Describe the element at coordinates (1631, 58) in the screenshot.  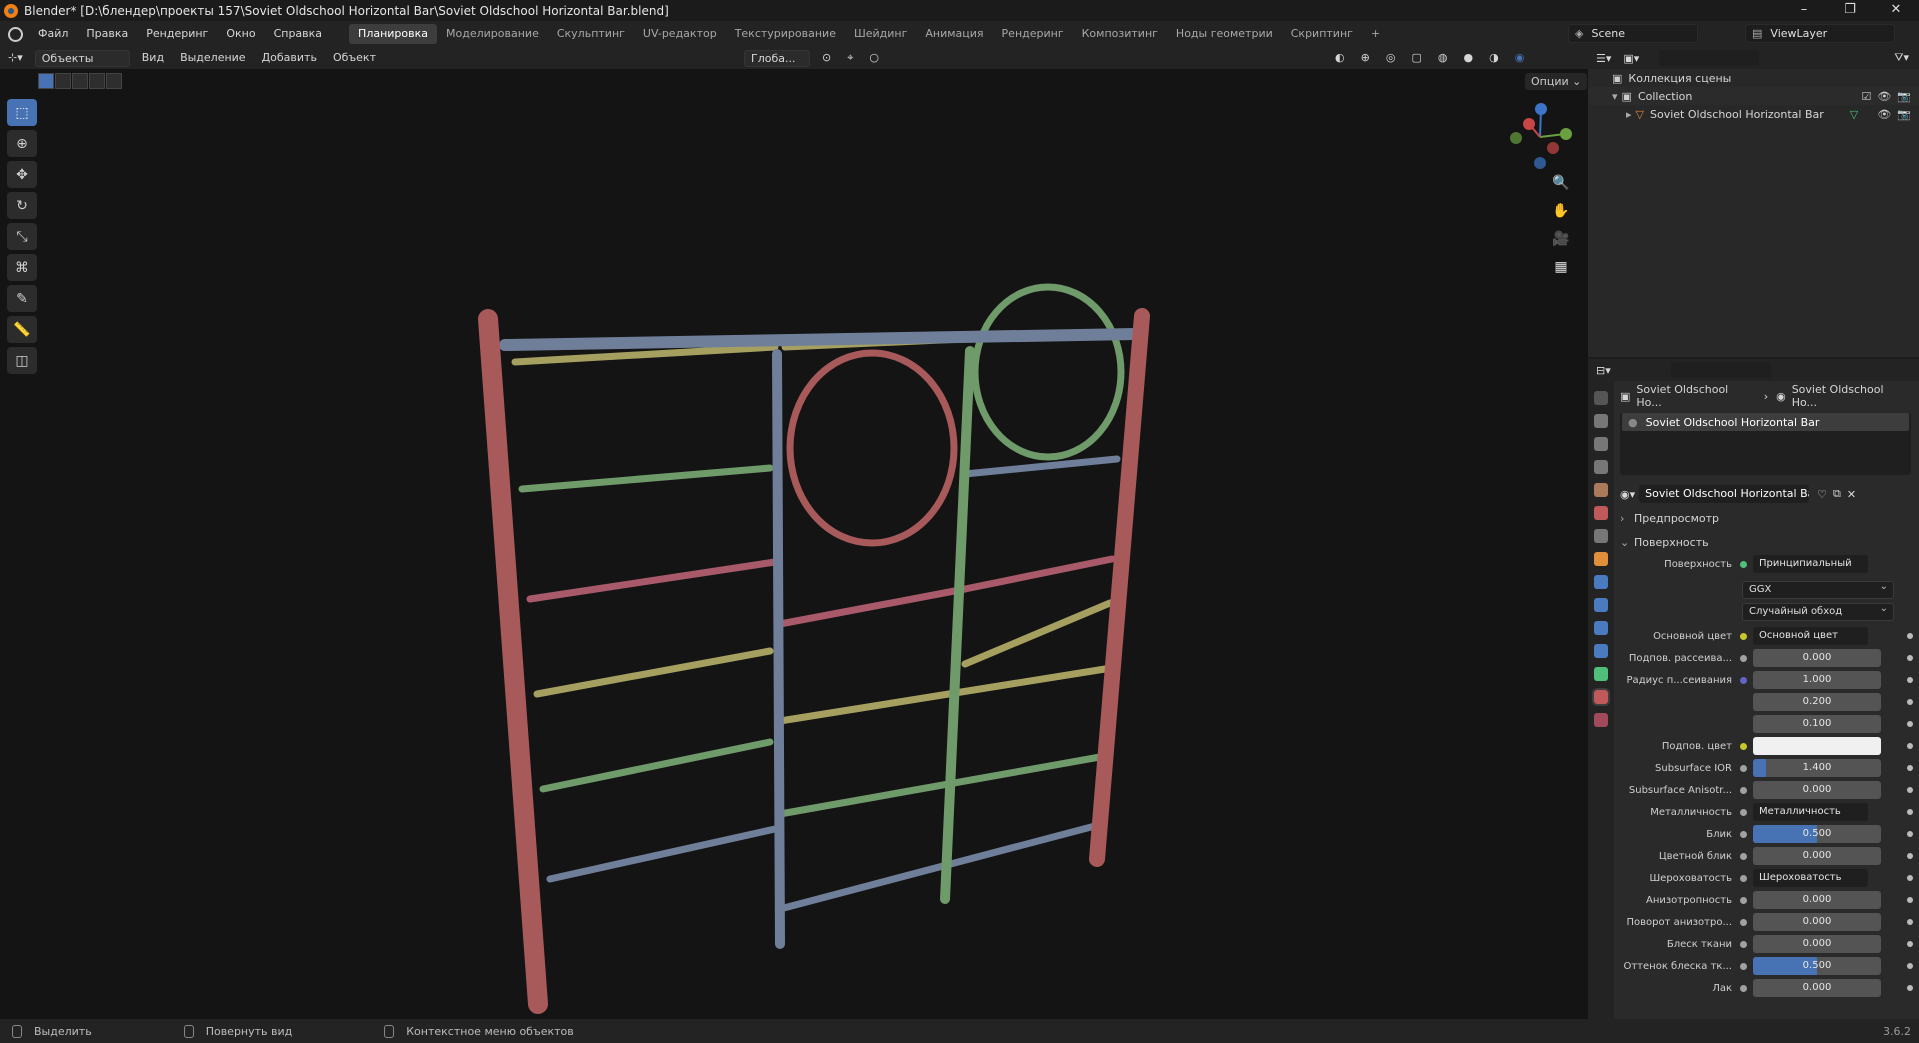
I see `display-mode-icon: ▣▾` at that location.